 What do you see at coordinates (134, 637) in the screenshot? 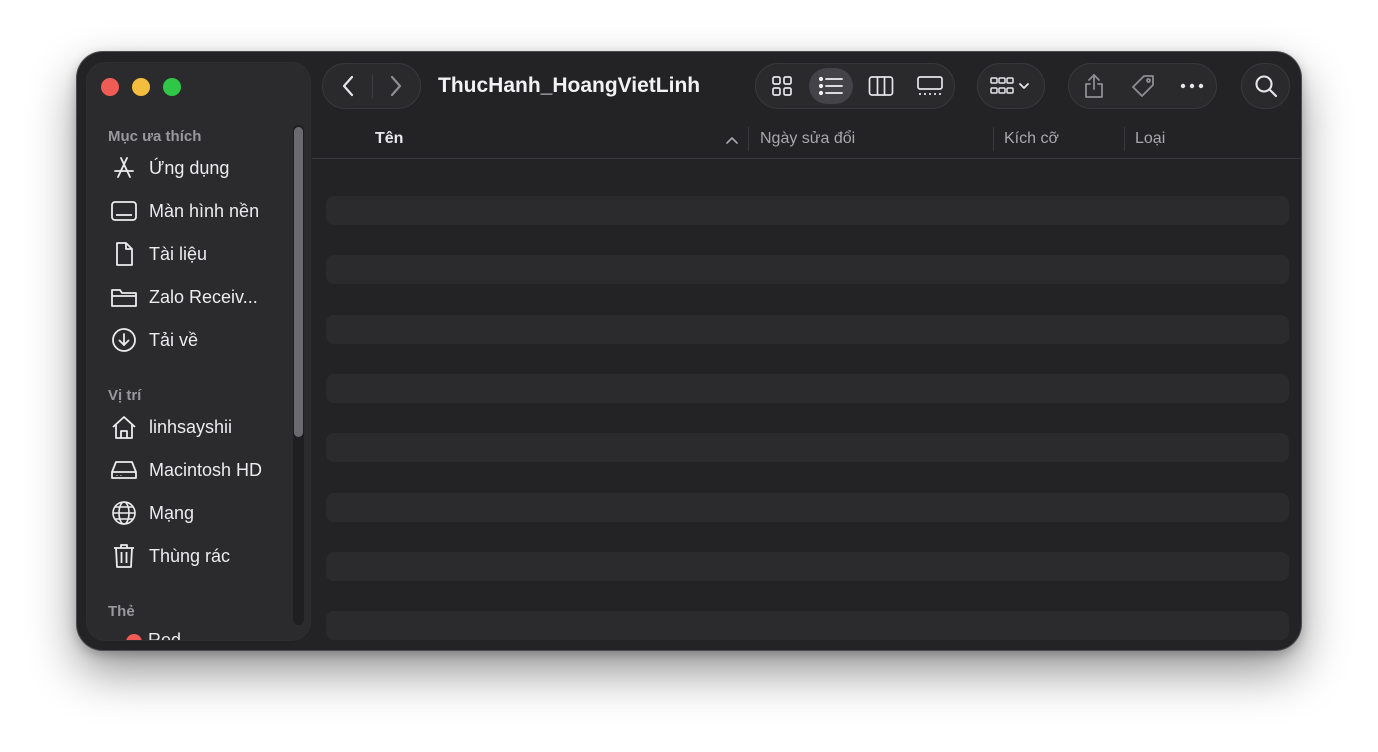
I see `tag-red-dot` at bounding box center [134, 637].